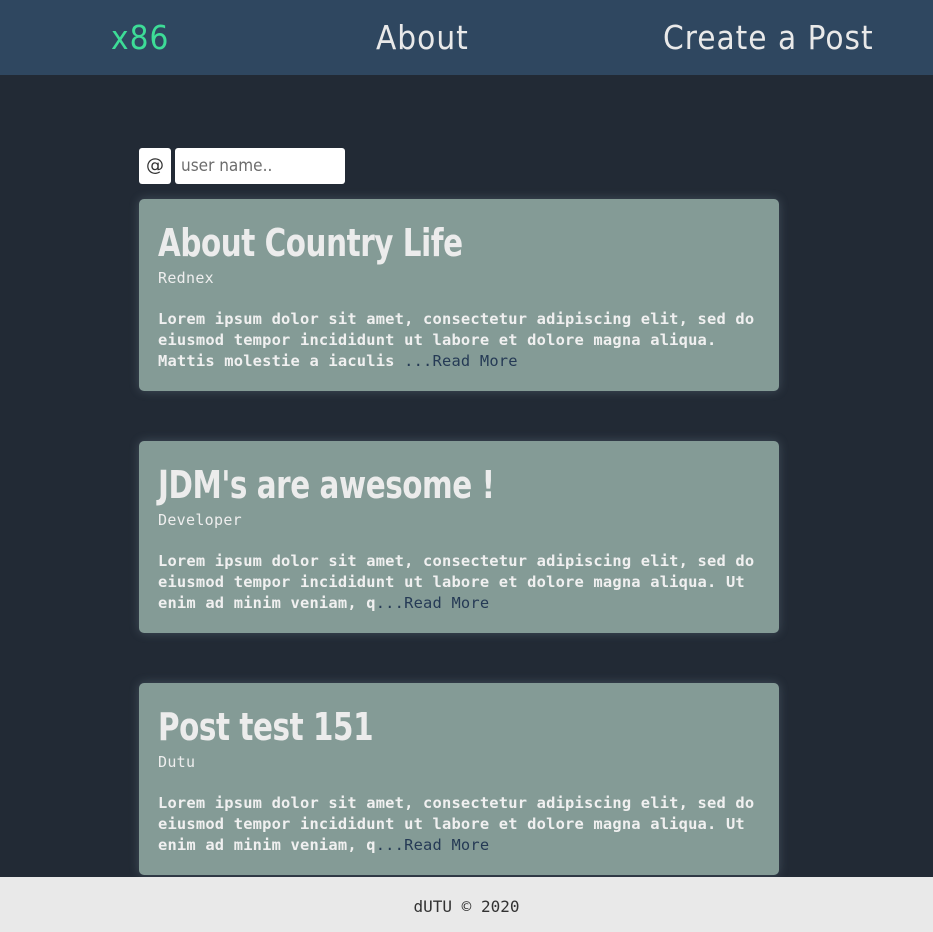 The height and width of the screenshot is (932, 933). Describe the element at coordinates (186, 278) in the screenshot. I see `post-author: Rednex` at that location.